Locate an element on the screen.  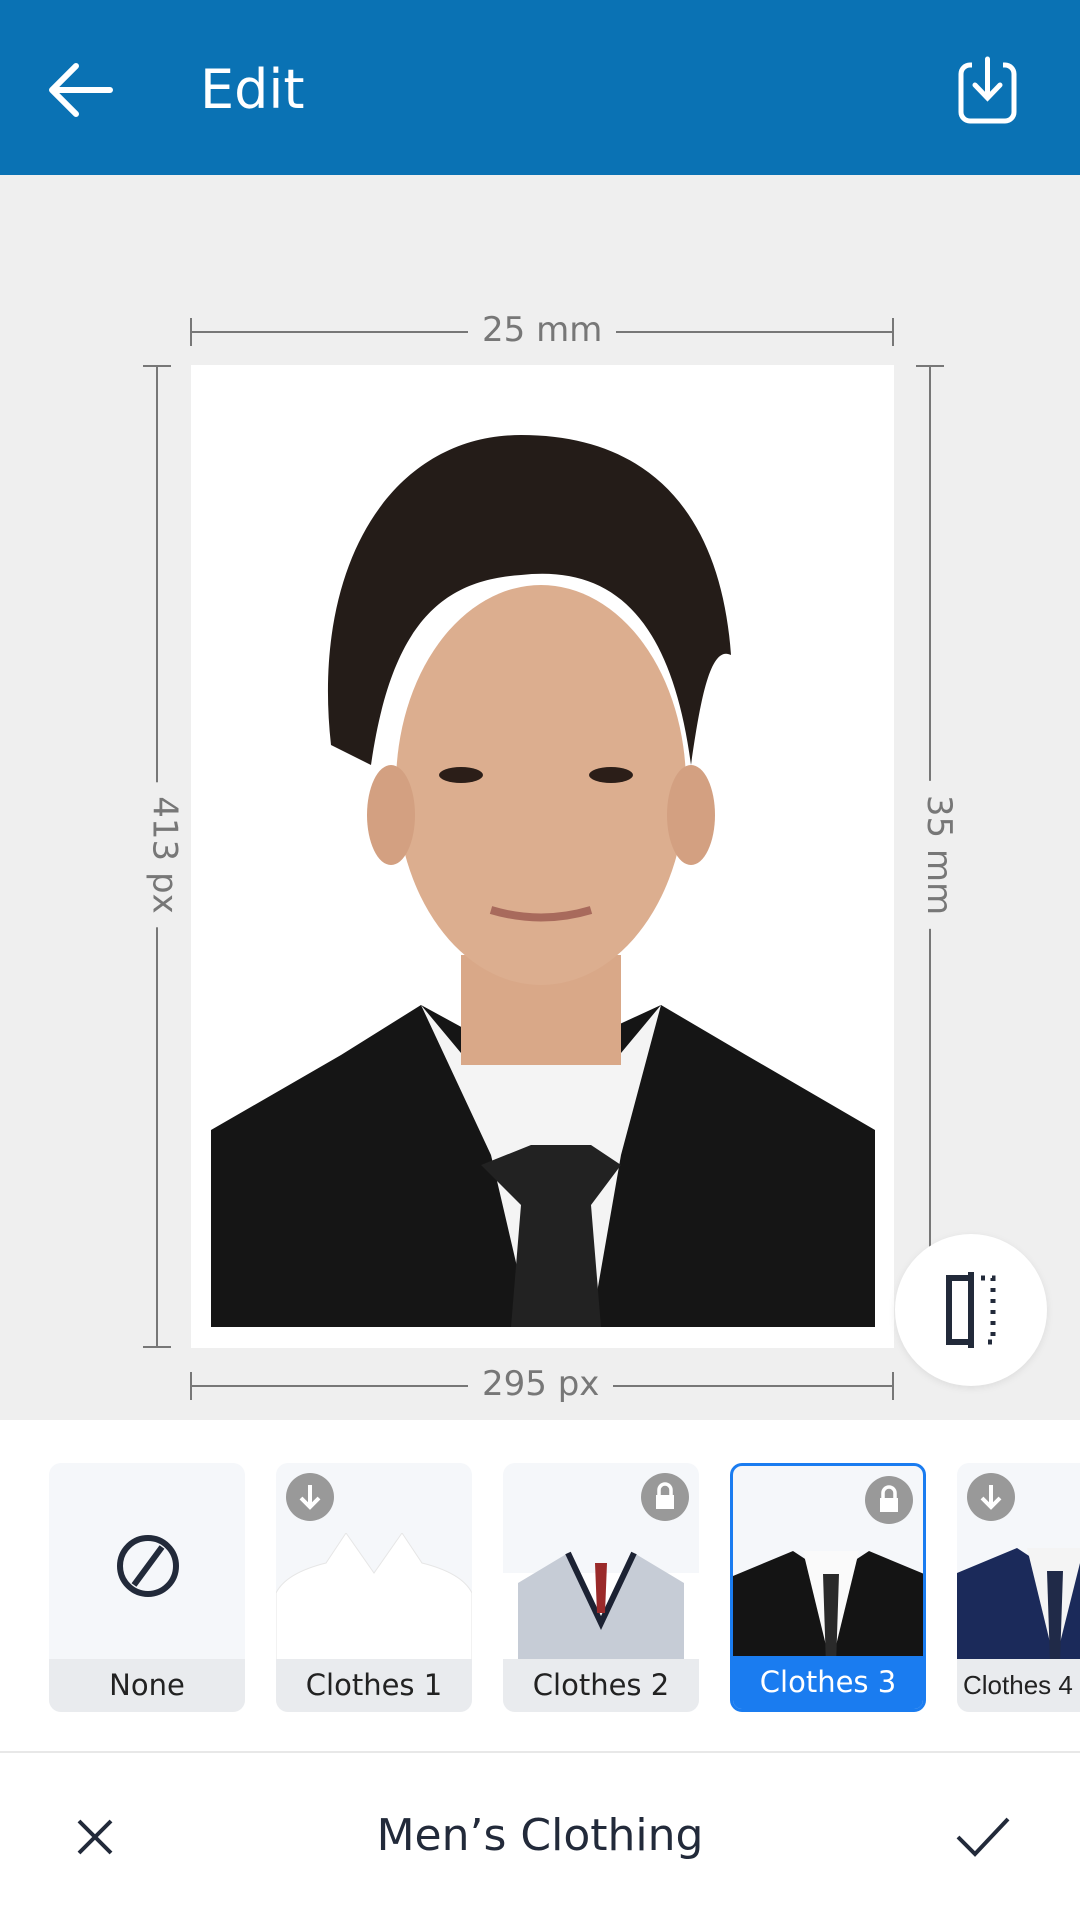
clothes-label: Clothes 3 is located at coordinates (828, 1682).